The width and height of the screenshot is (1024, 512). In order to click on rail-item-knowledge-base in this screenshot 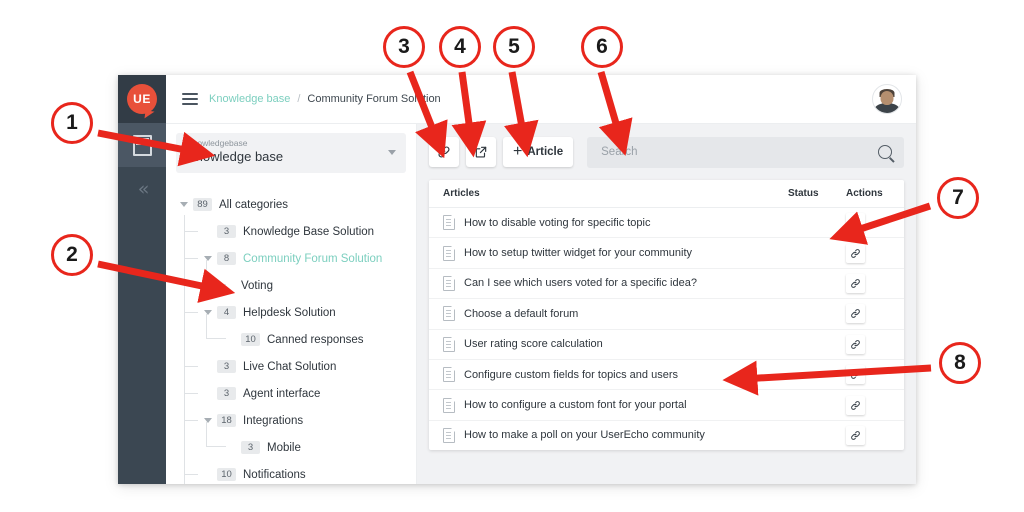, I will do `click(142, 145)`.